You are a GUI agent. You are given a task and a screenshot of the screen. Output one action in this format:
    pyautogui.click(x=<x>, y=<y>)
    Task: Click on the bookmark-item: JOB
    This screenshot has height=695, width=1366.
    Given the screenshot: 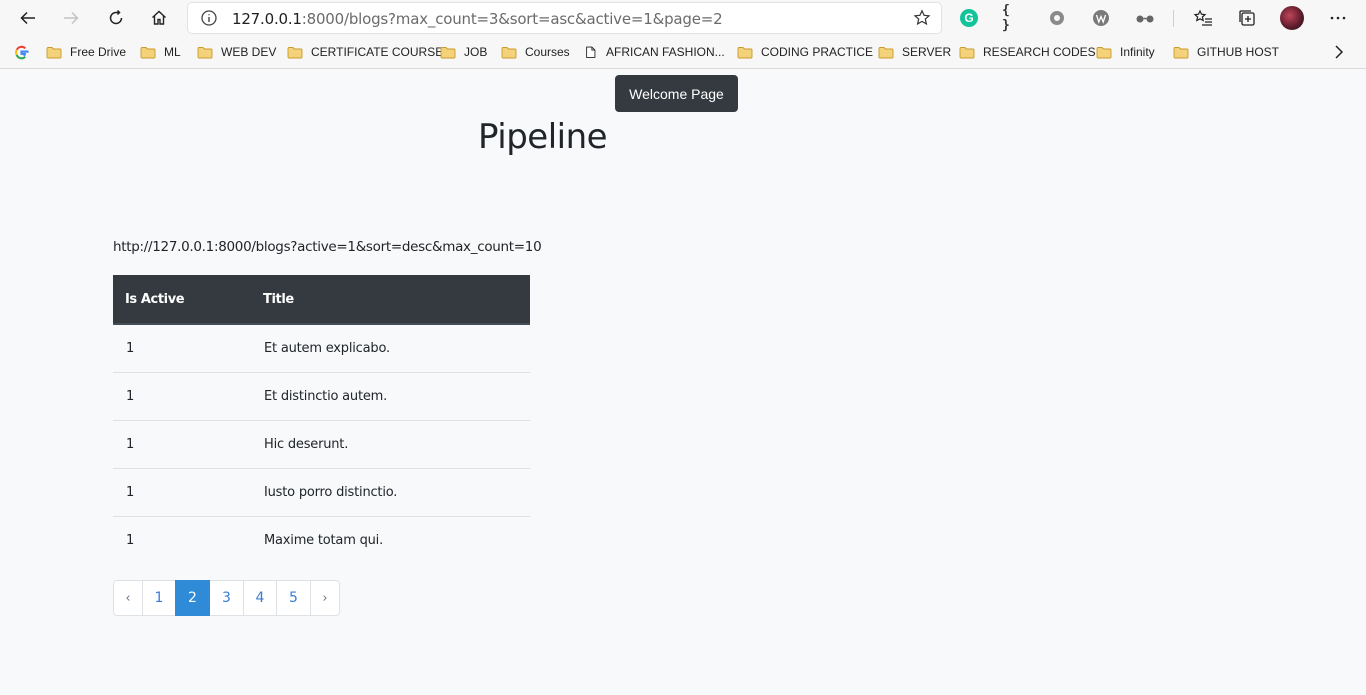 What is the action you would take?
    pyautogui.click(x=463, y=52)
    